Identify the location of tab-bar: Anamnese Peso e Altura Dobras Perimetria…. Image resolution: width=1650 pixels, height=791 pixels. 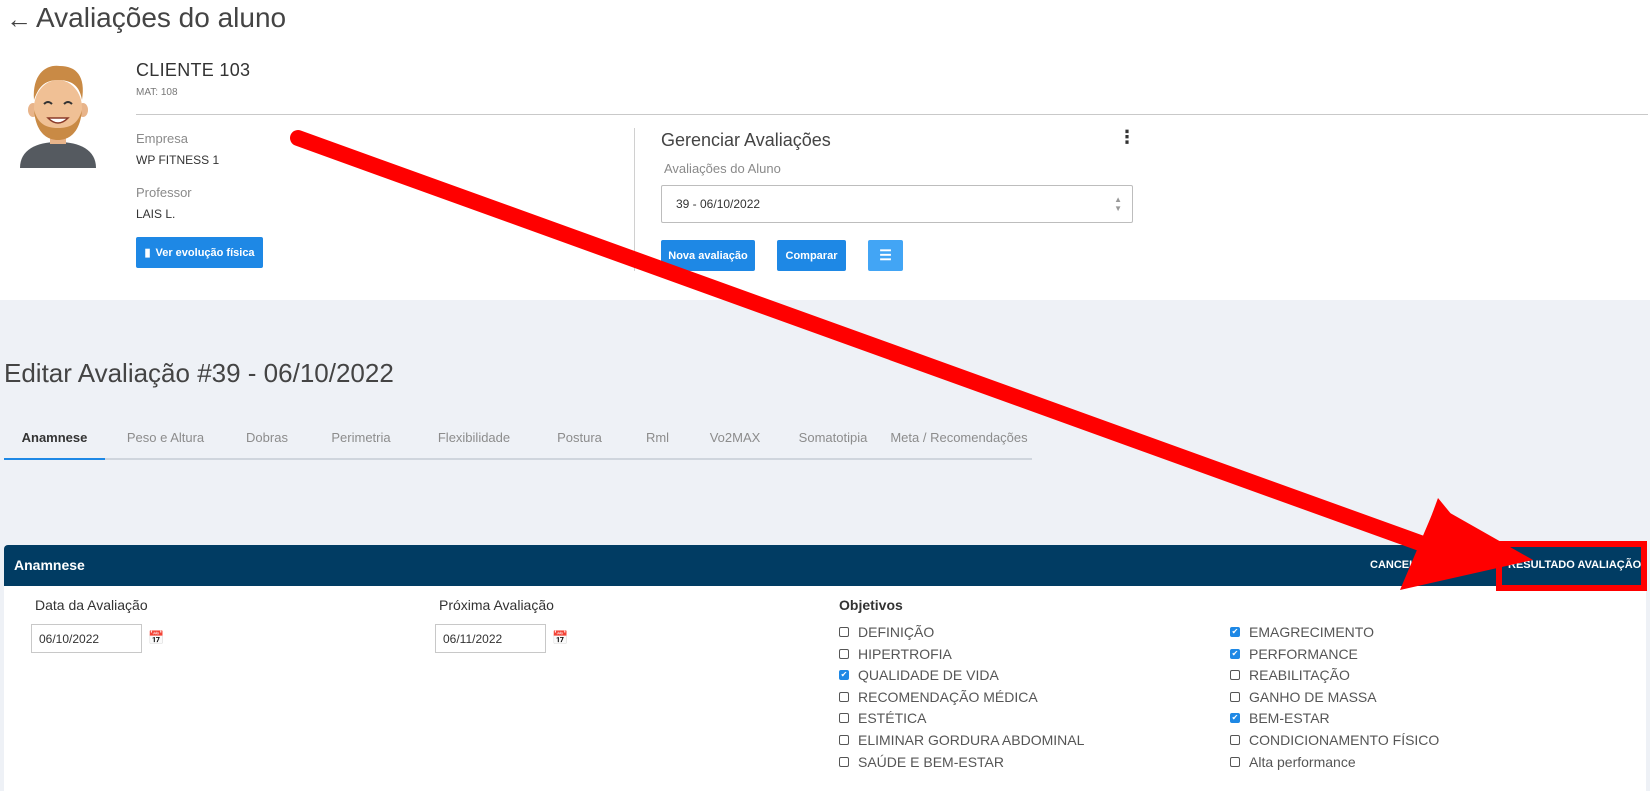
(518, 440).